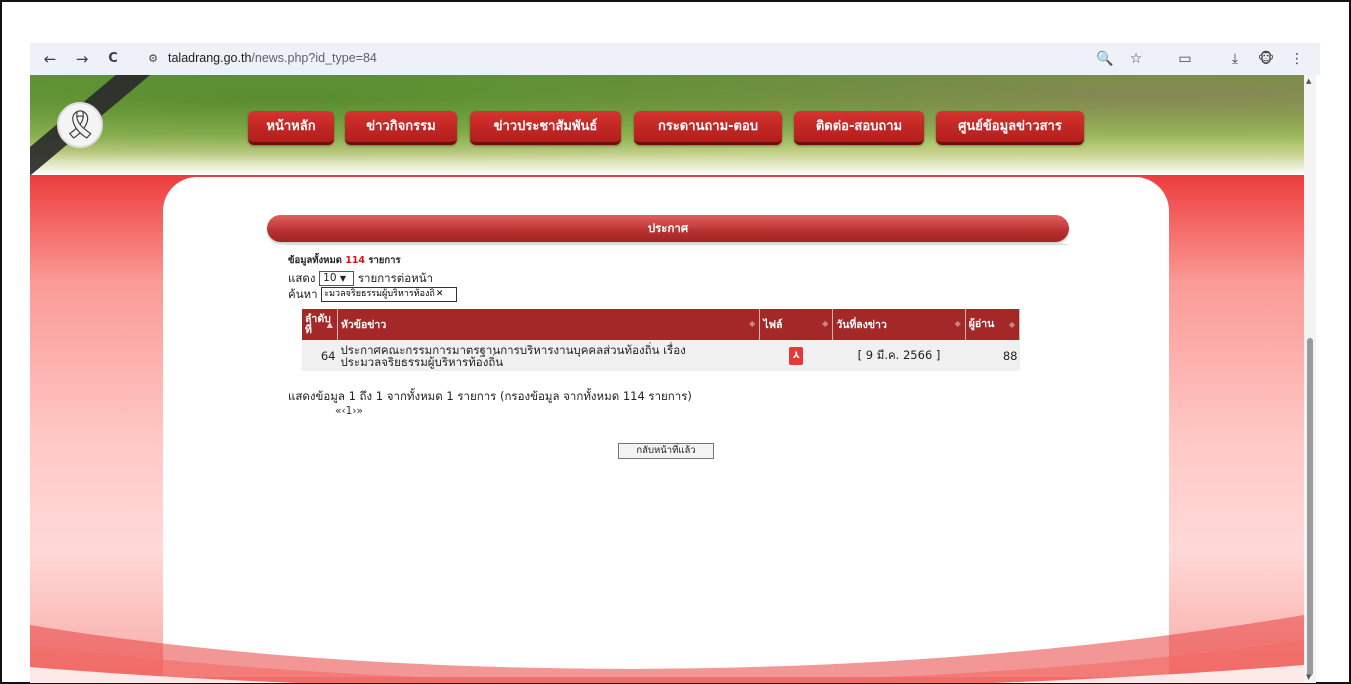  Describe the element at coordinates (549, 324) in the screenshot. I see `col-header-title: หัวข้อข่าว ◆` at that location.